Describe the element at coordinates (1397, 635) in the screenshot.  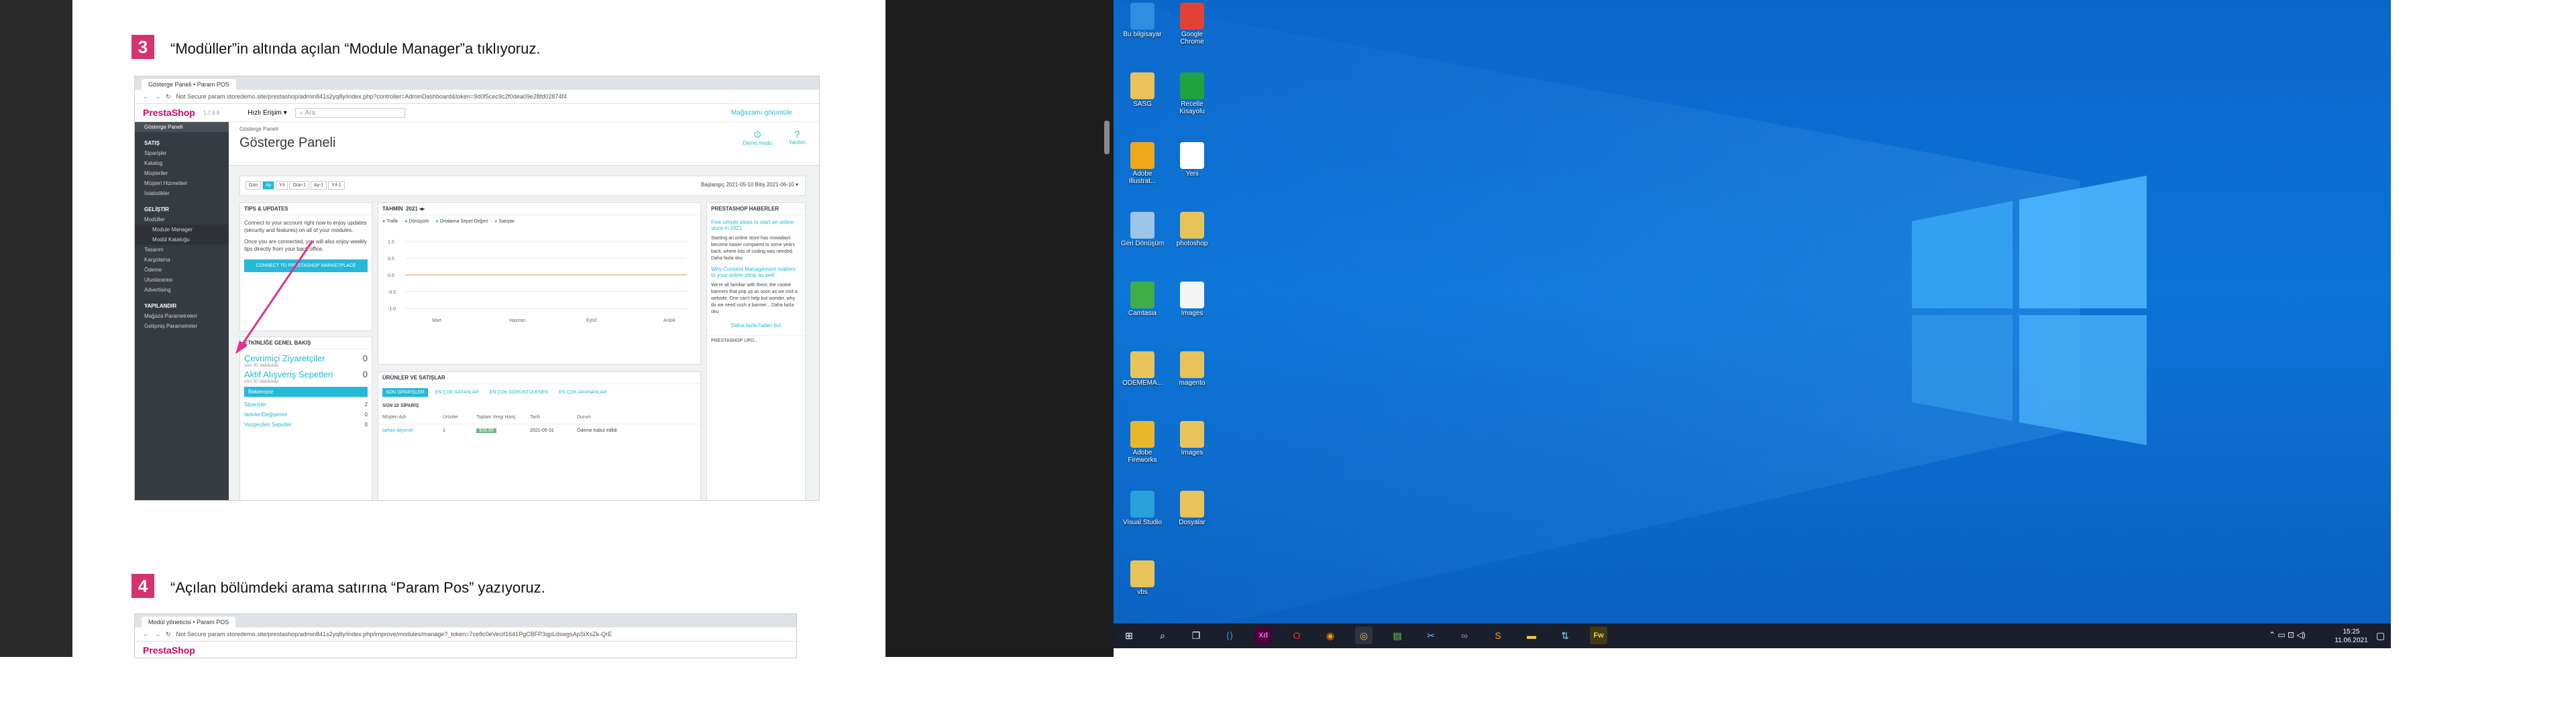
I see `notepad-icon: ▤` at that location.